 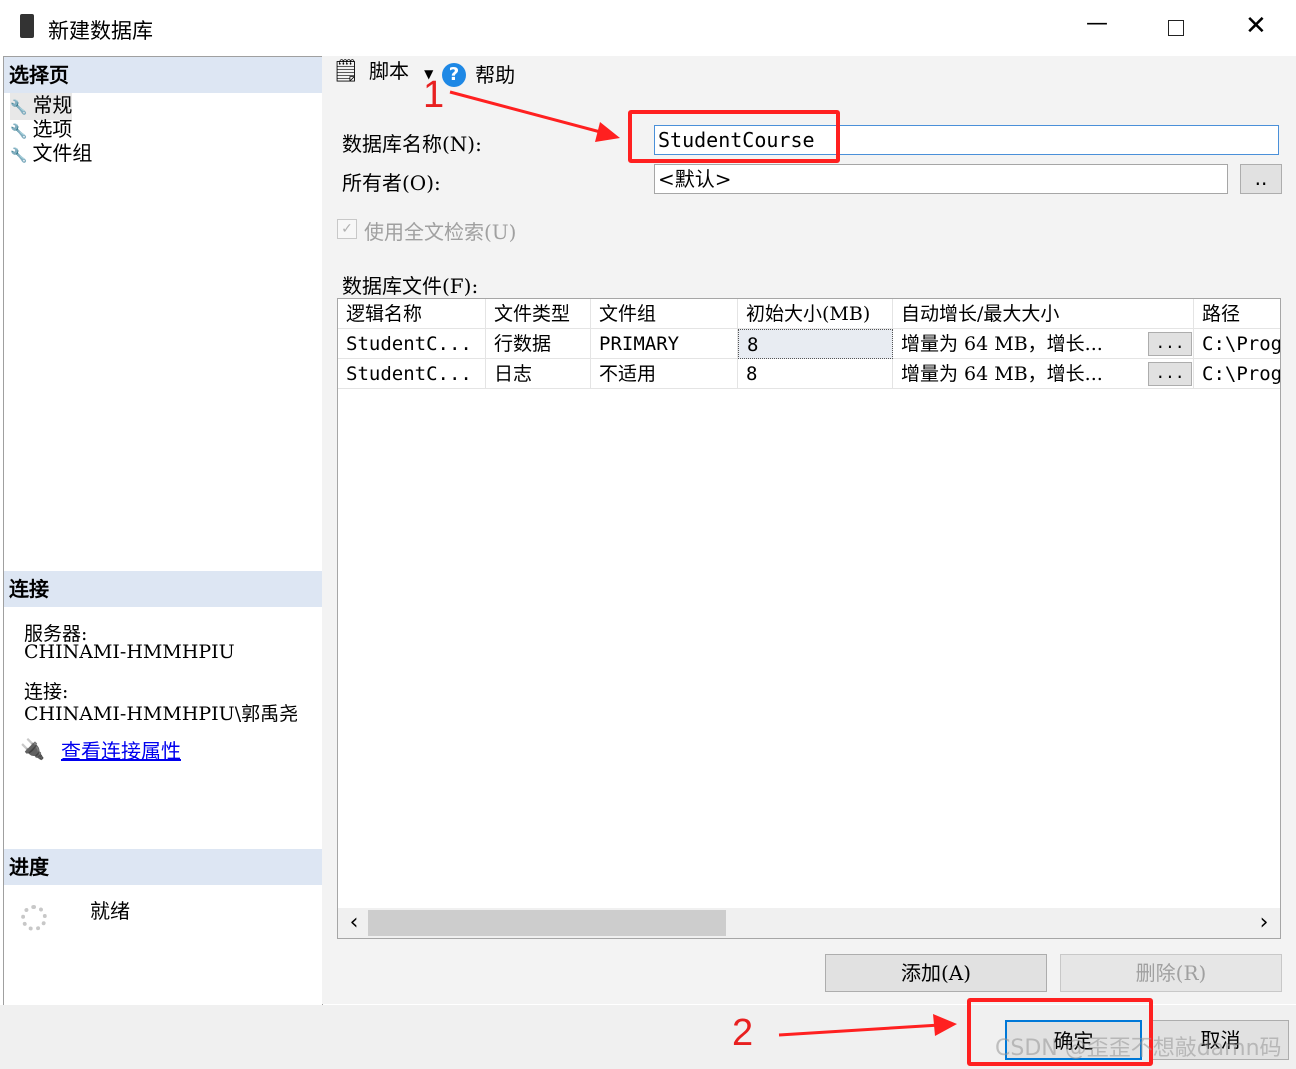 What do you see at coordinates (346, 71) in the screenshot?
I see `script-icon: 🗒` at bounding box center [346, 71].